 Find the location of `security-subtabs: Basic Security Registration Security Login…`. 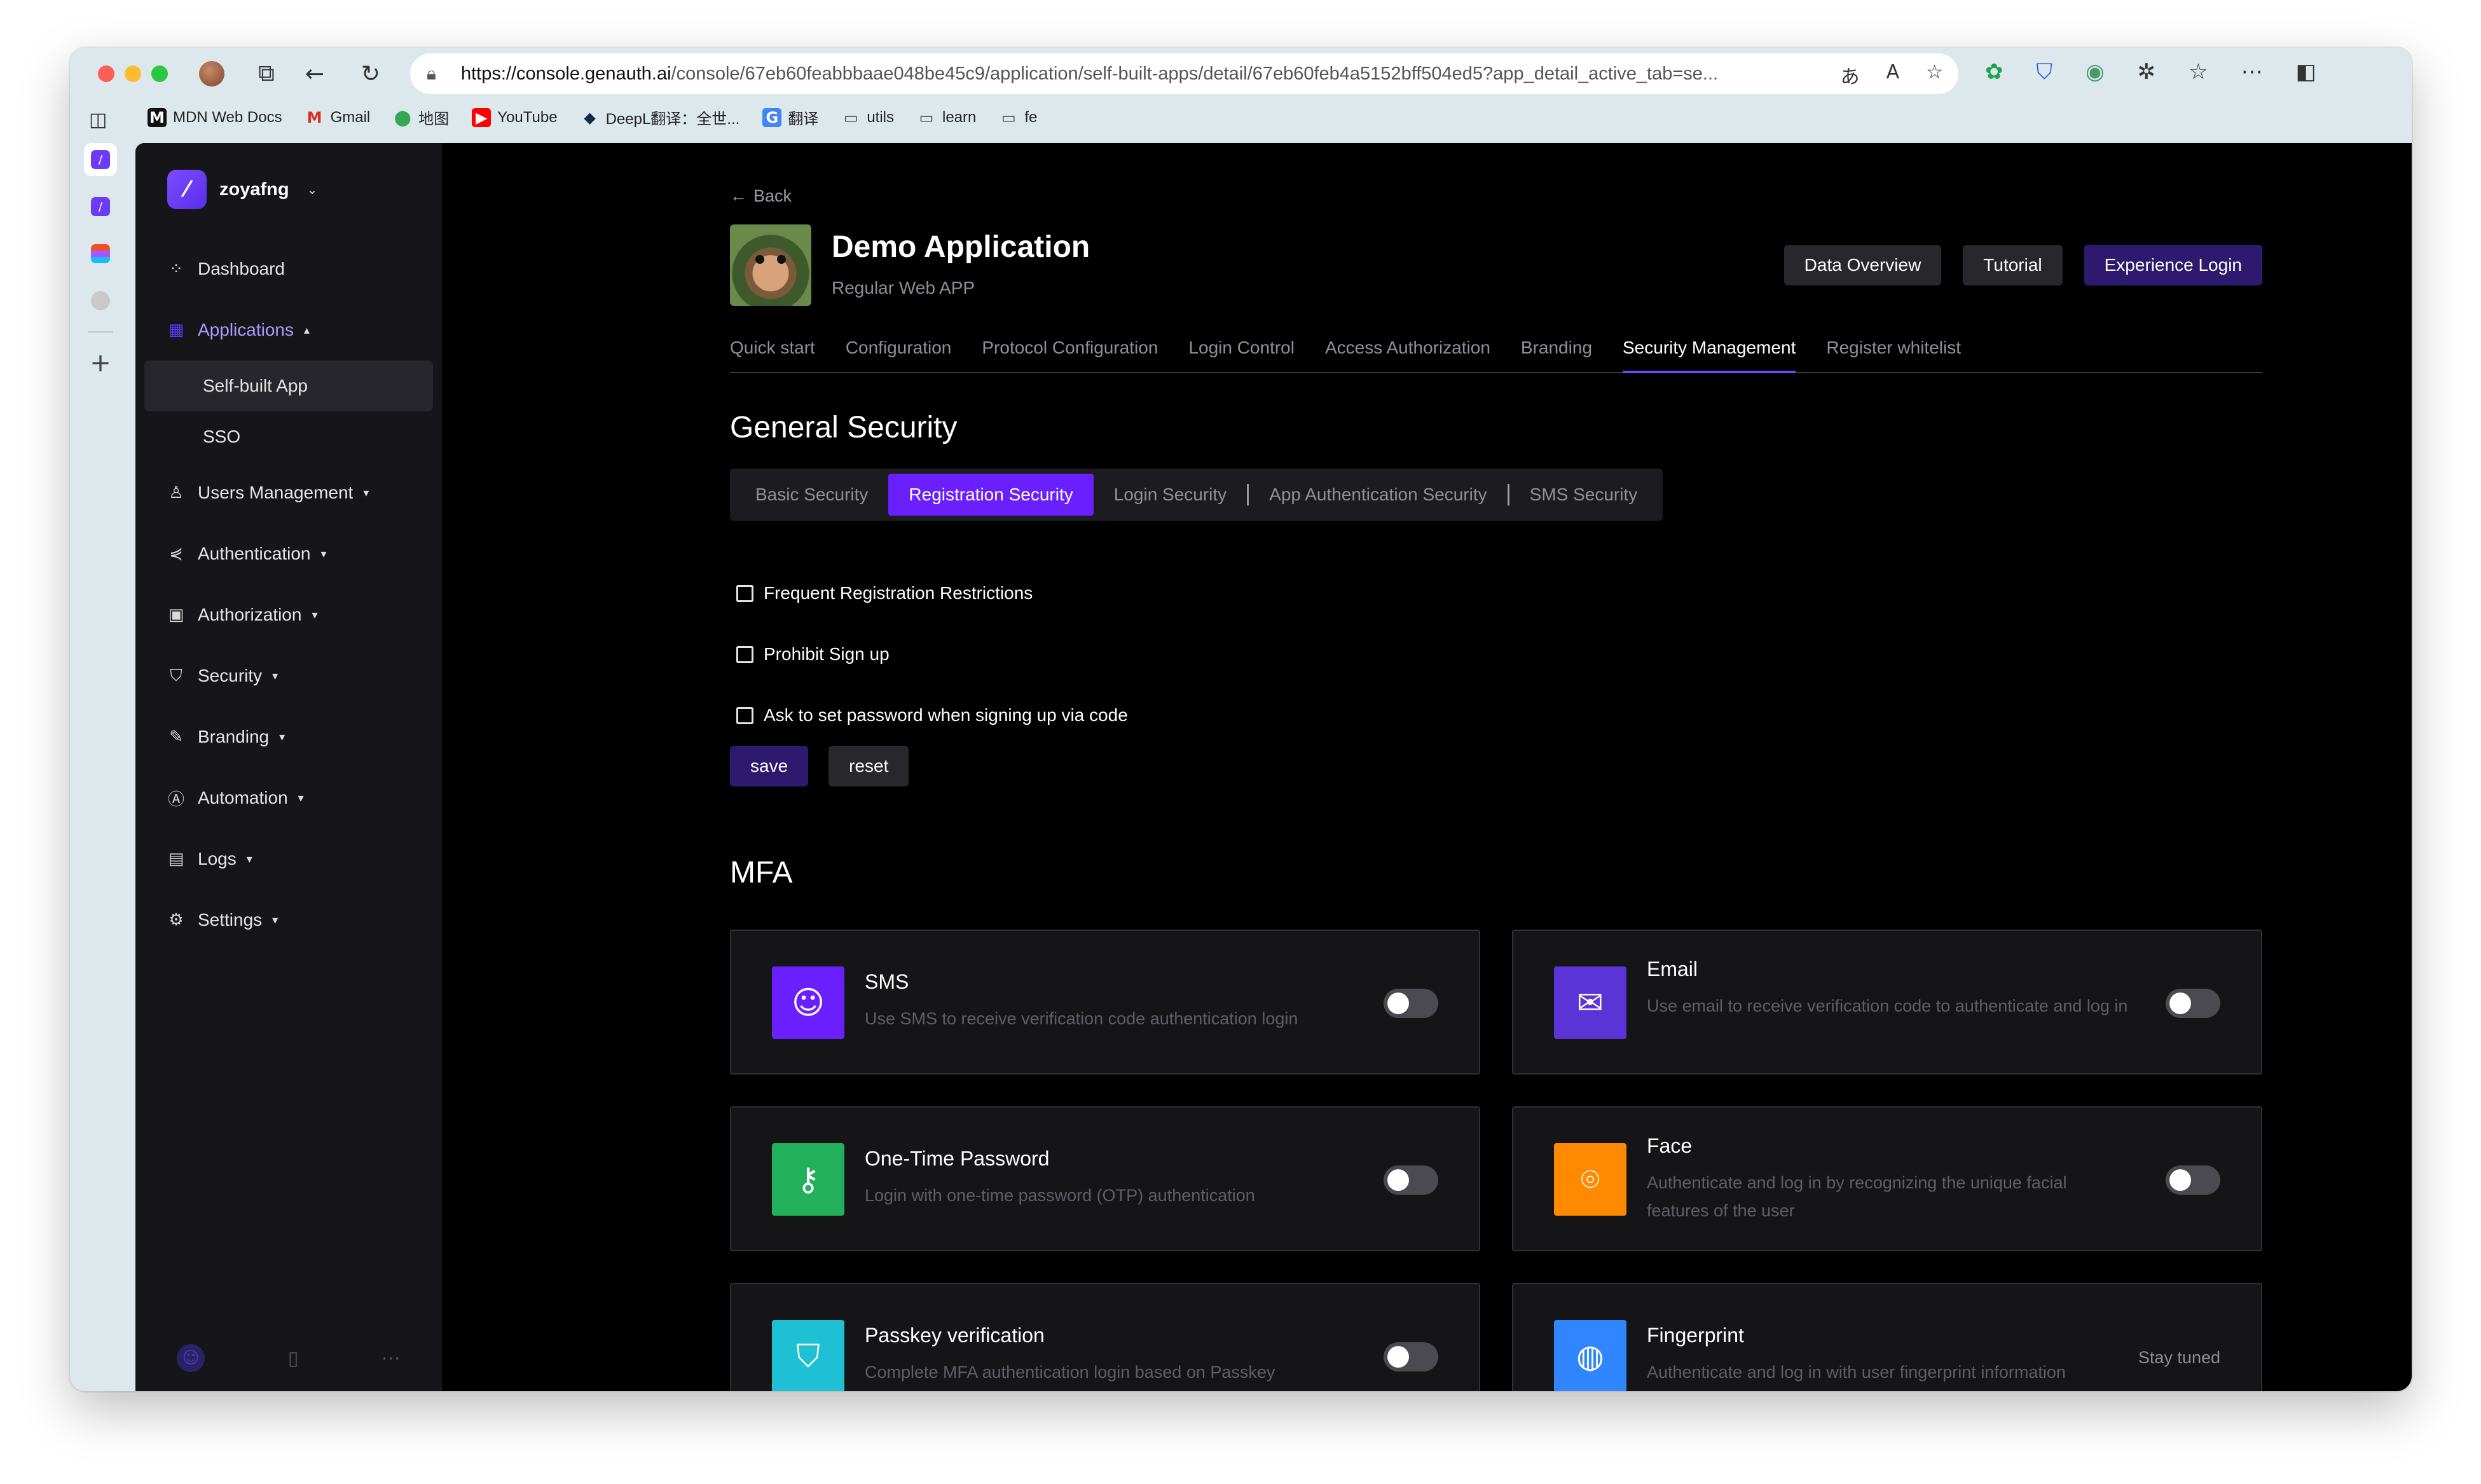

security-subtabs: Basic Security Registration Security Login… is located at coordinates (1196, 495).